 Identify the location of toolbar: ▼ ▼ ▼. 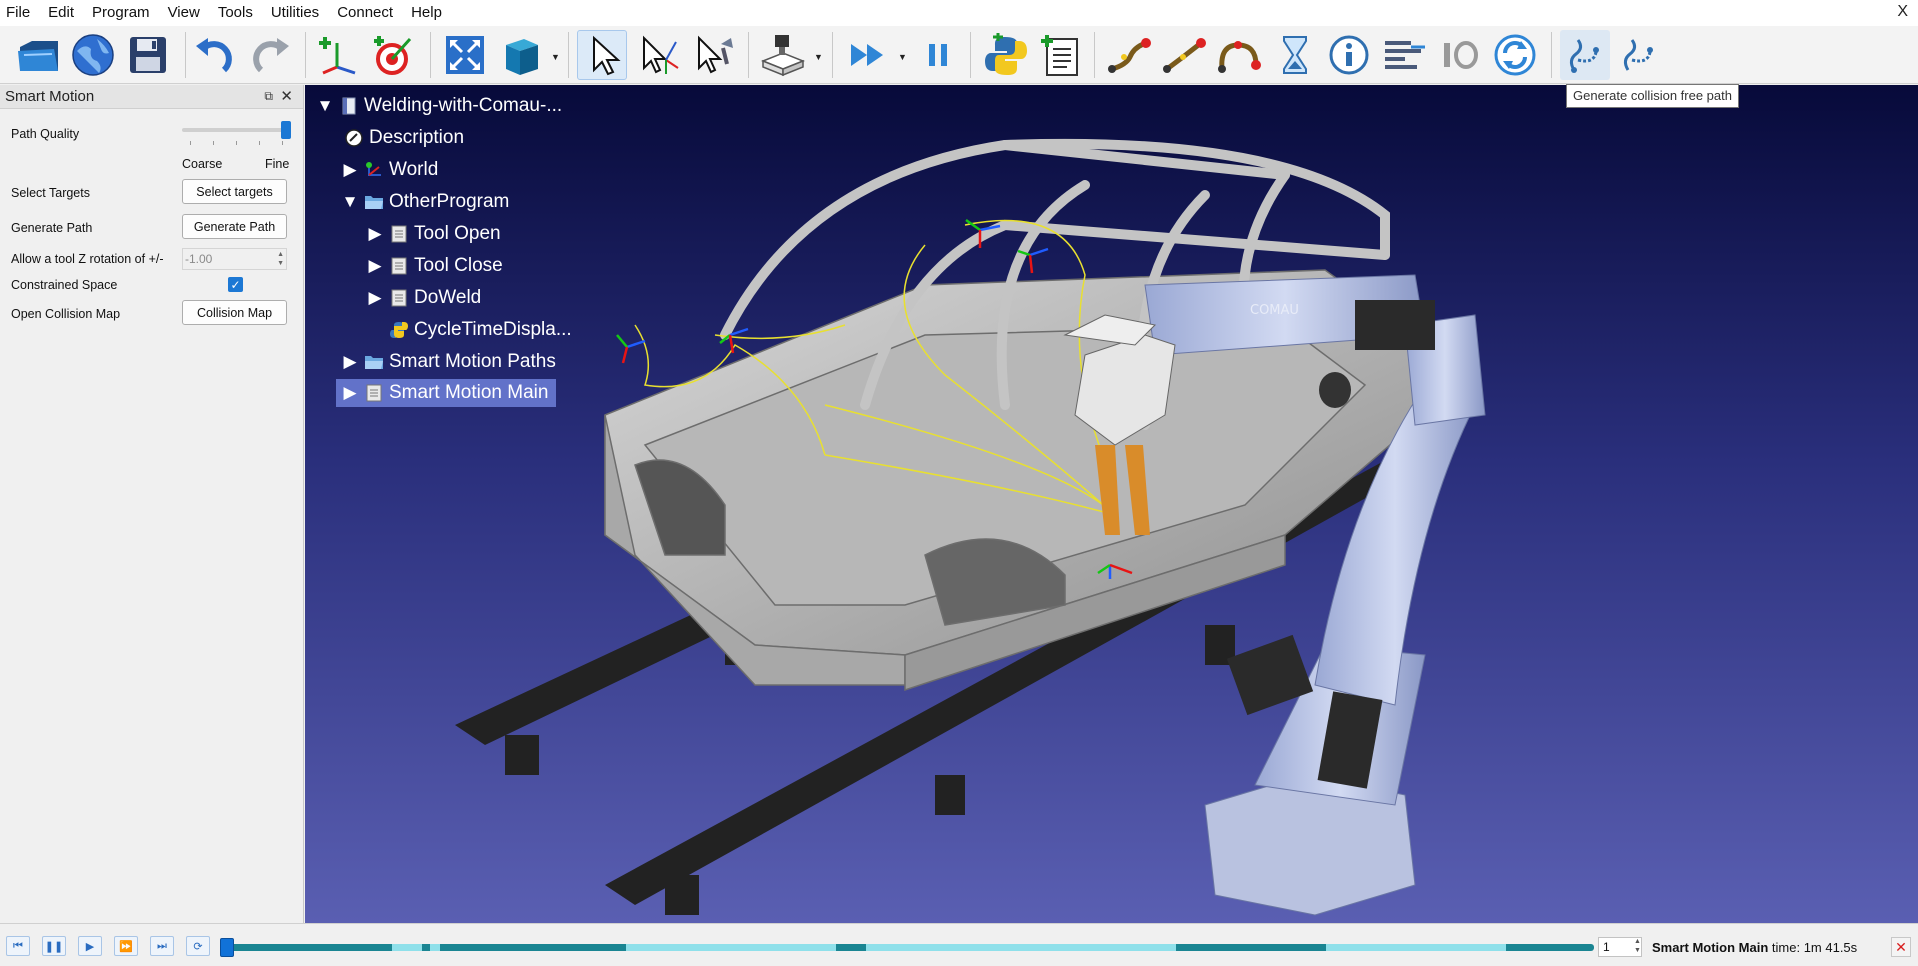
(959, 55).